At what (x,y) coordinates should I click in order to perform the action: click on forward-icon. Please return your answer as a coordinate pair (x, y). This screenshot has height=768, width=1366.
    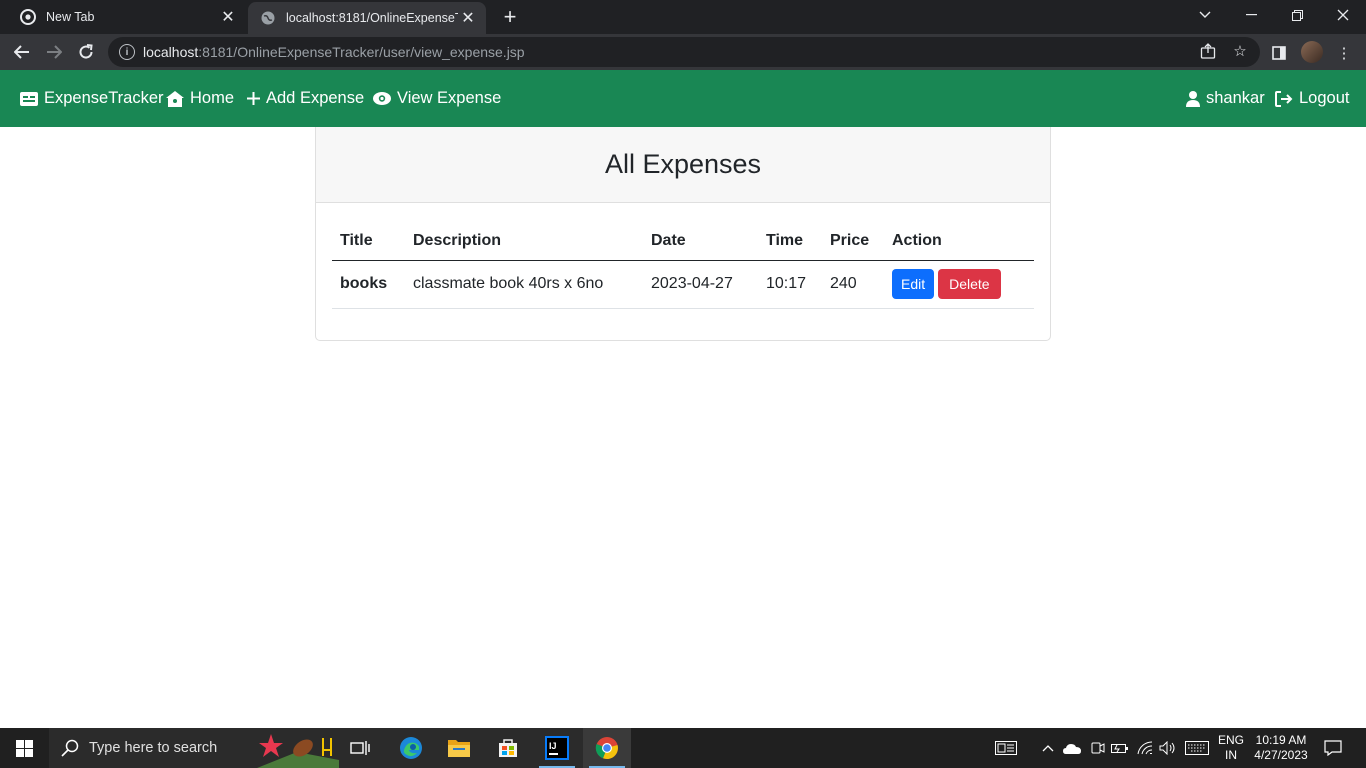
    Looking at the image, I should click on (54, 52).